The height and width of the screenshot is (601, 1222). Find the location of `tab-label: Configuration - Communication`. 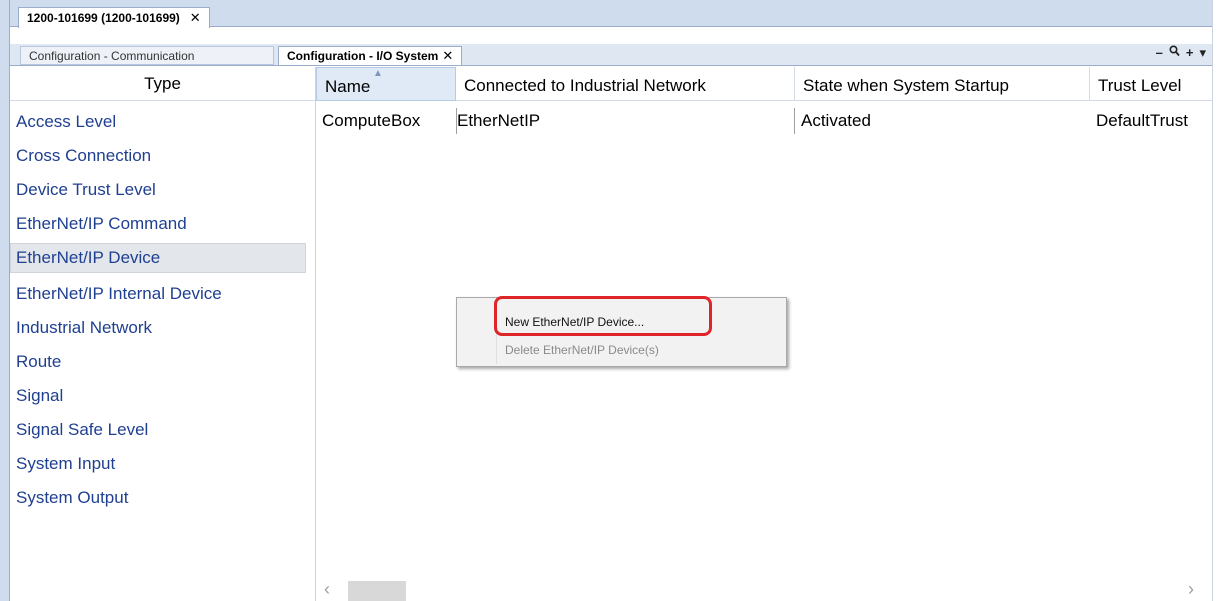

tab-label: Configuration - Communication is located at coordinates (112, 55).